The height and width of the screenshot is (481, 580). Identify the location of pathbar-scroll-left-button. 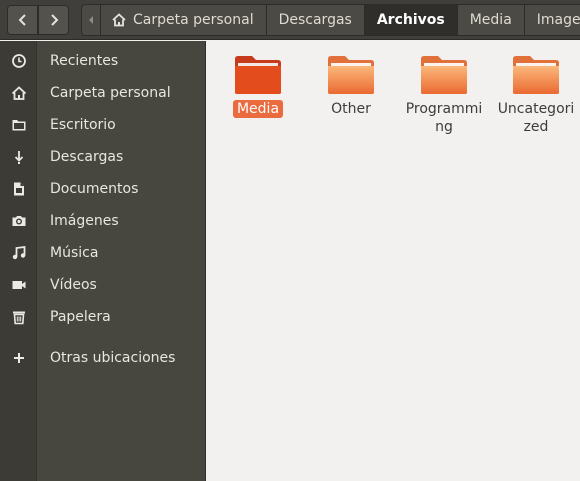
(91, 20).